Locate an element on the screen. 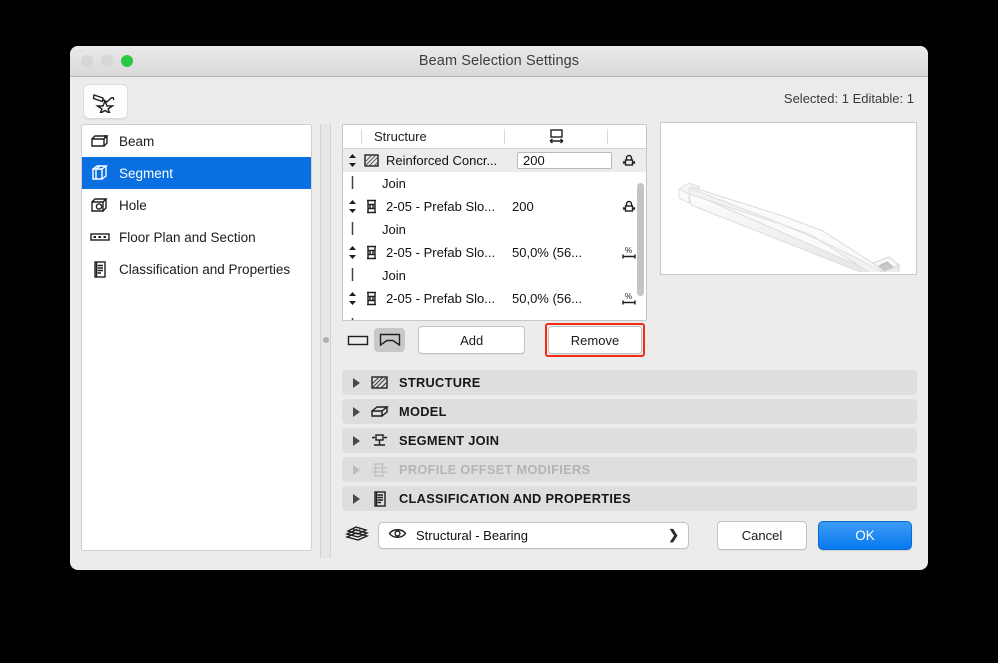  remove-button: Remove is located at coordinates (595, 340).